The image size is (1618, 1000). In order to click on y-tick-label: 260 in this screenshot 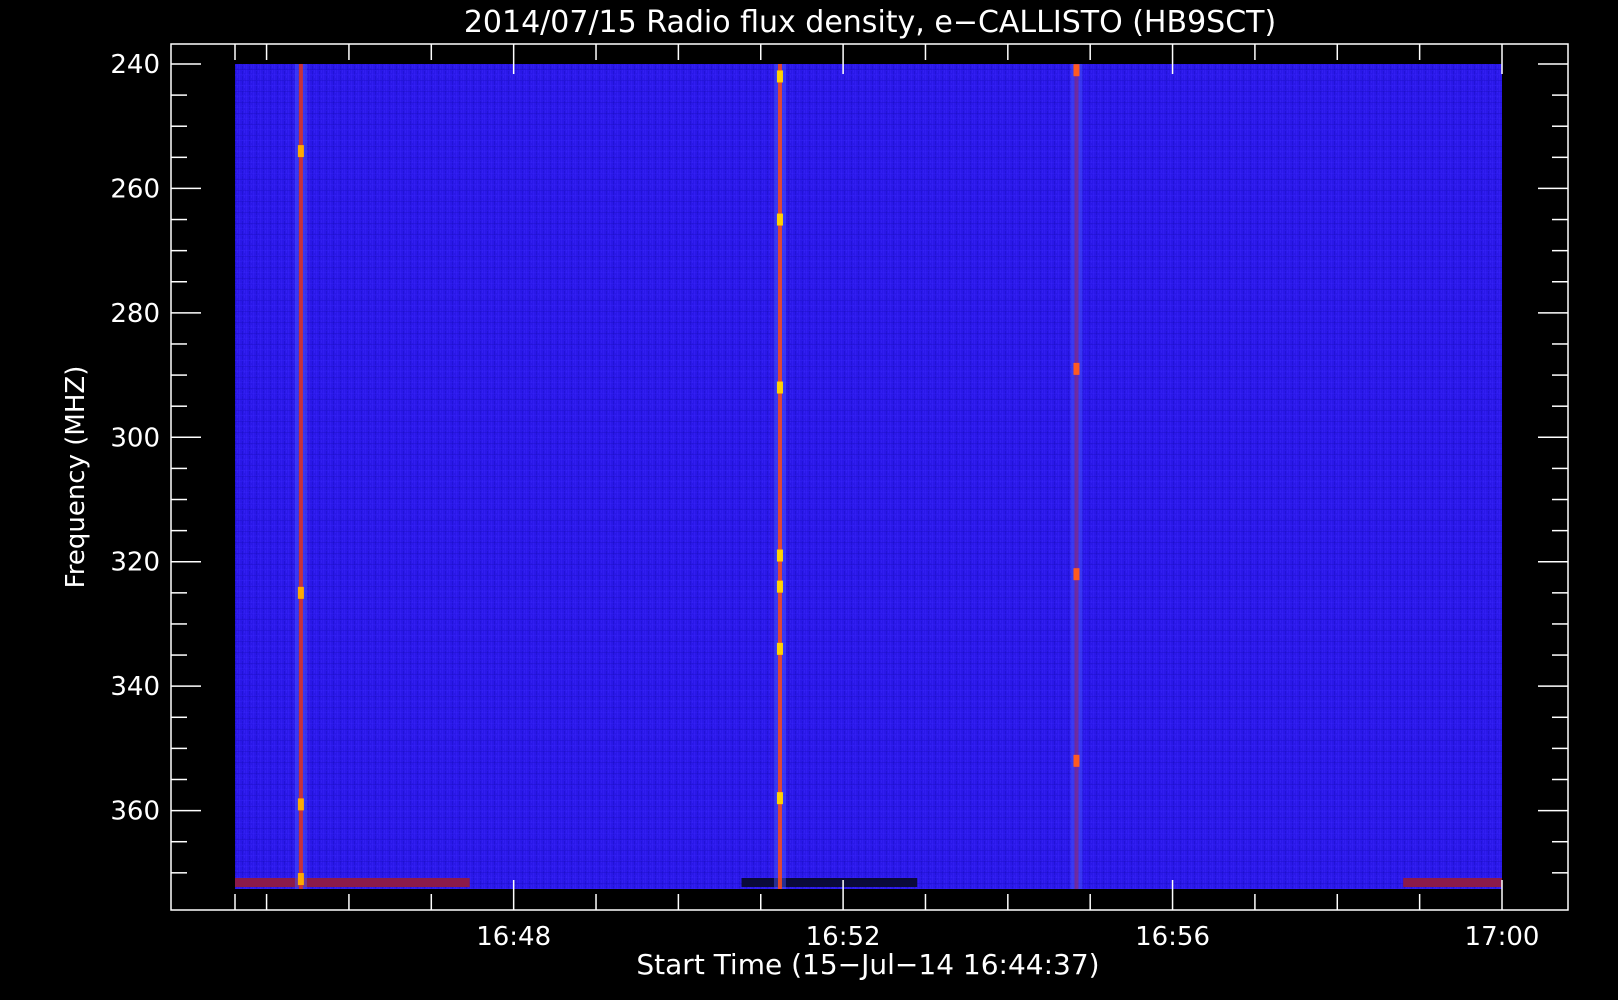, I will do `click(135, 189)`.